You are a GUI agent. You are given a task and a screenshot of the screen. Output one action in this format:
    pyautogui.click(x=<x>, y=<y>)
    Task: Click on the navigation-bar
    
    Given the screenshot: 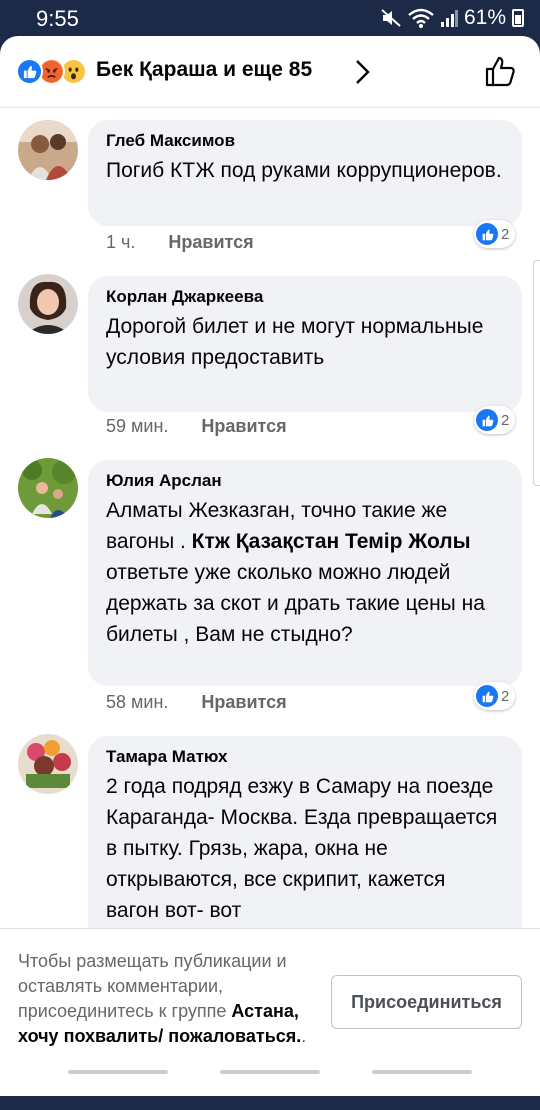 What is the action you would take?
    pyautogui.click(x=270, y=1103)
    